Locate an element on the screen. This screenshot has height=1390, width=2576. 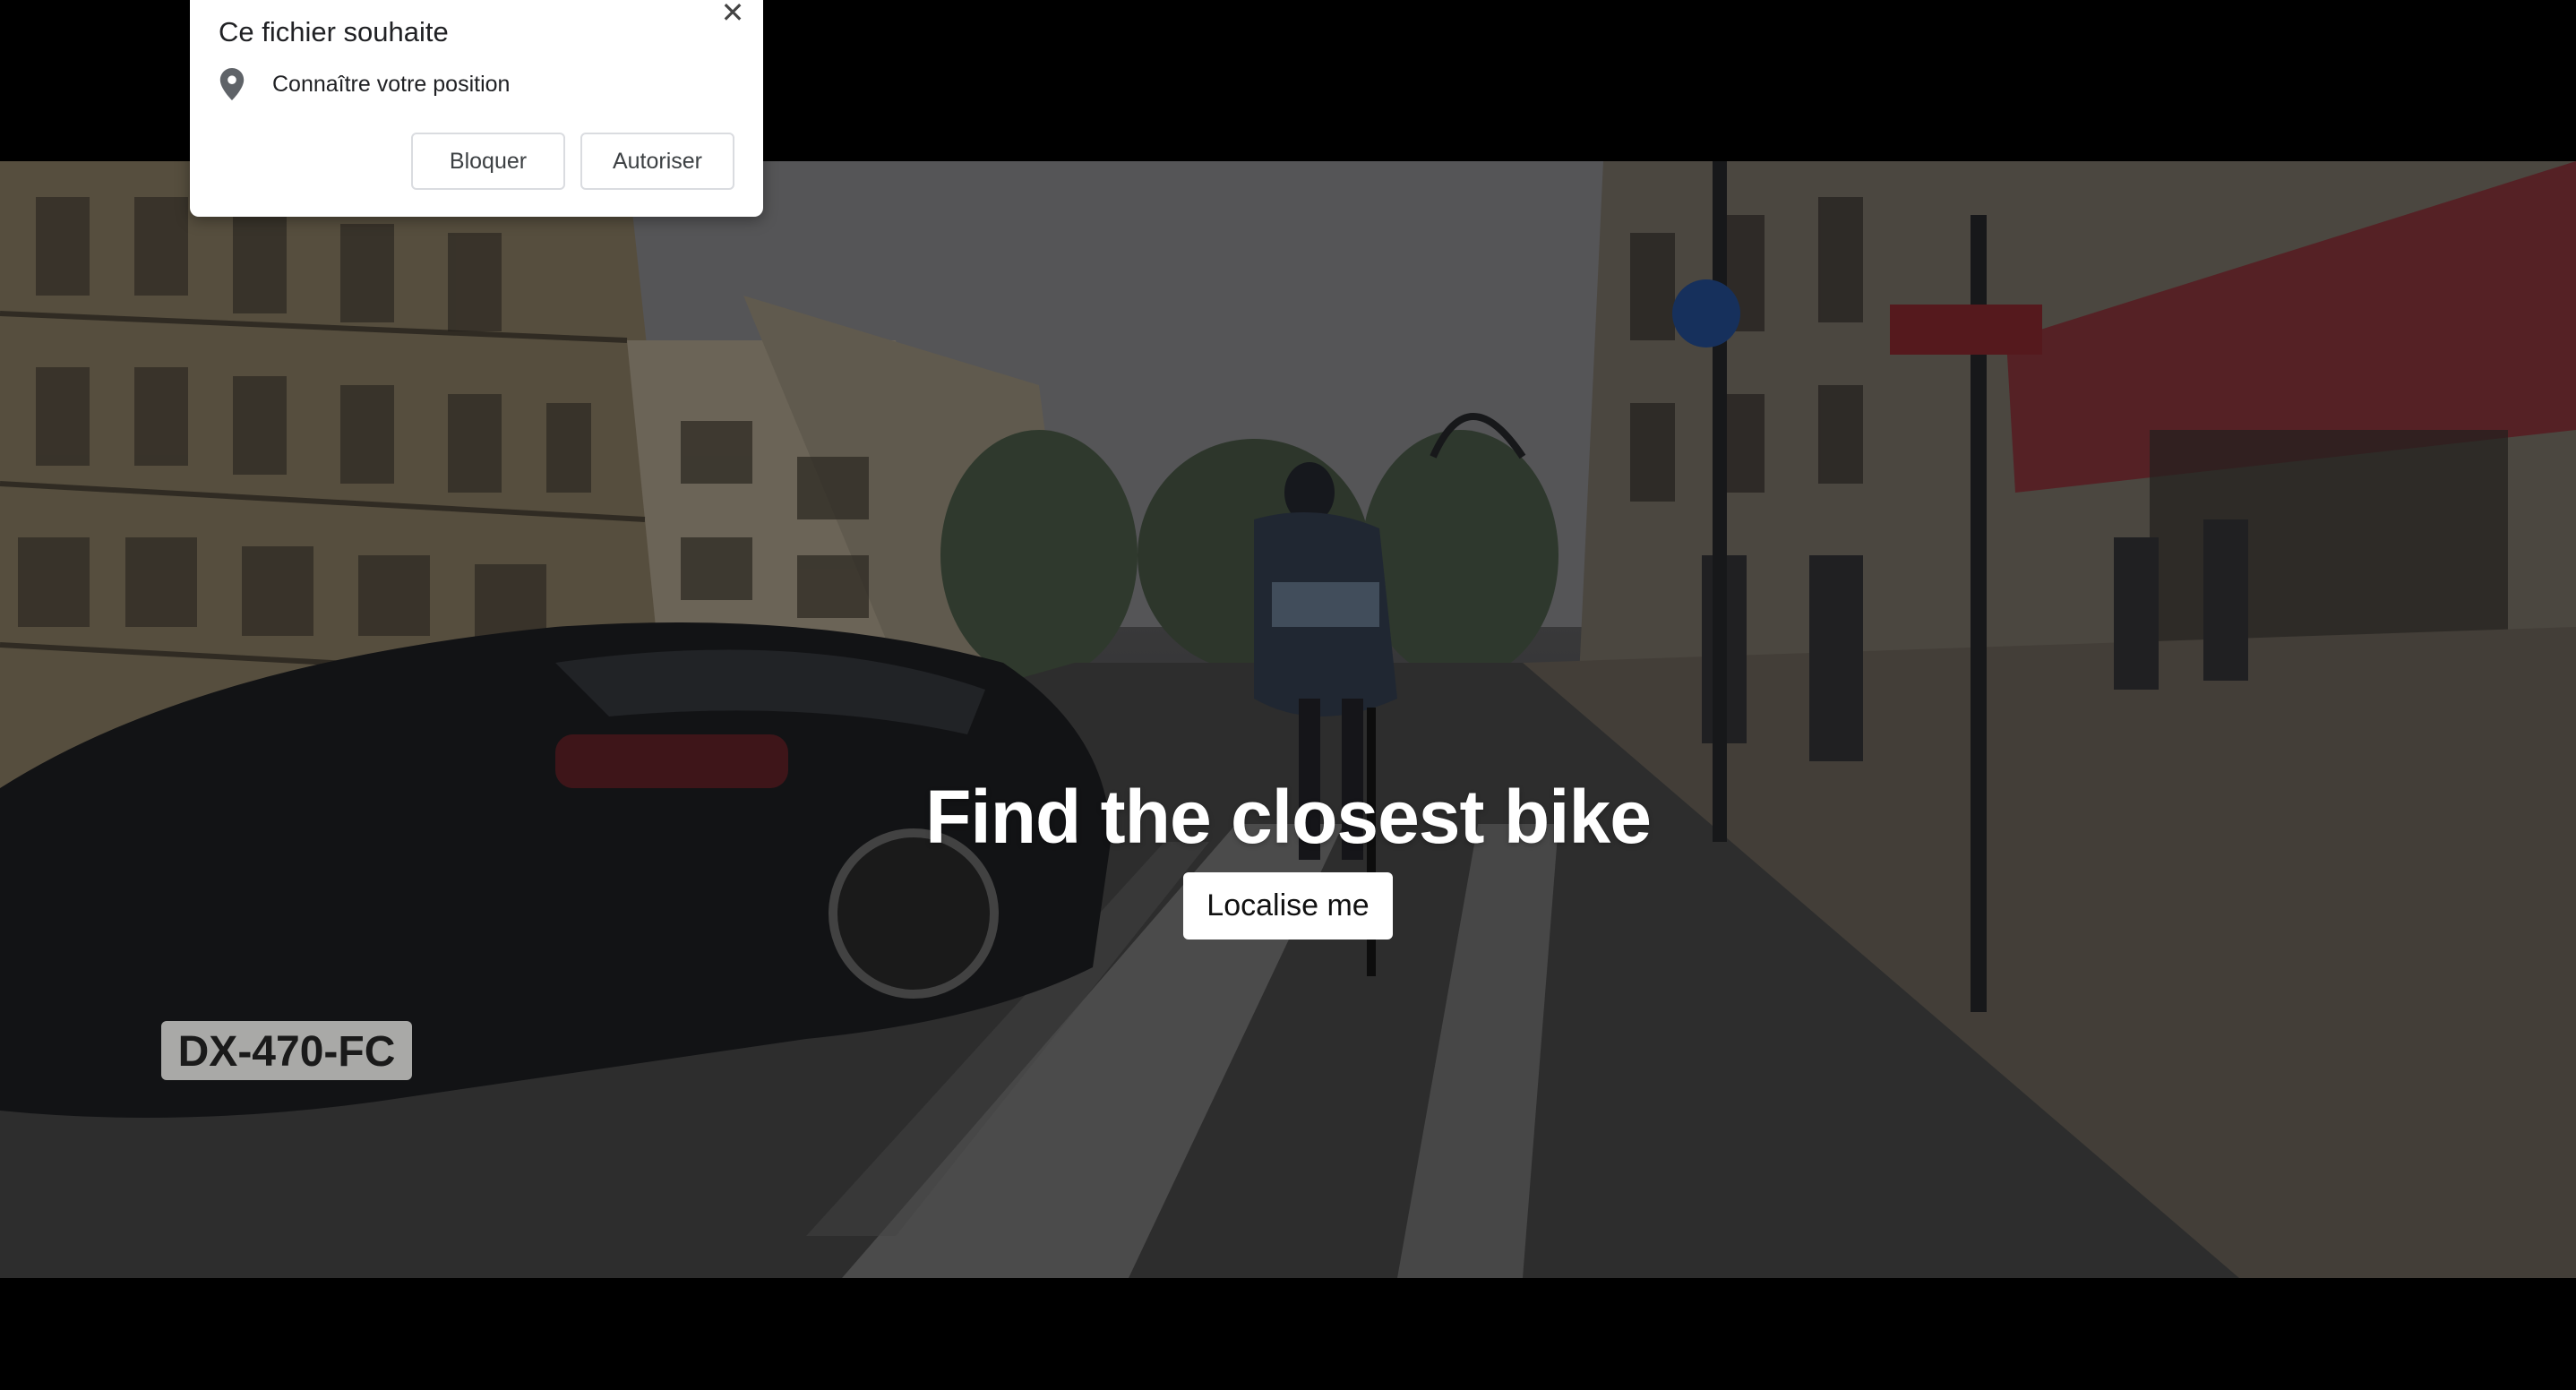
close-icon: ✕ is located at coordinates (732, 14).